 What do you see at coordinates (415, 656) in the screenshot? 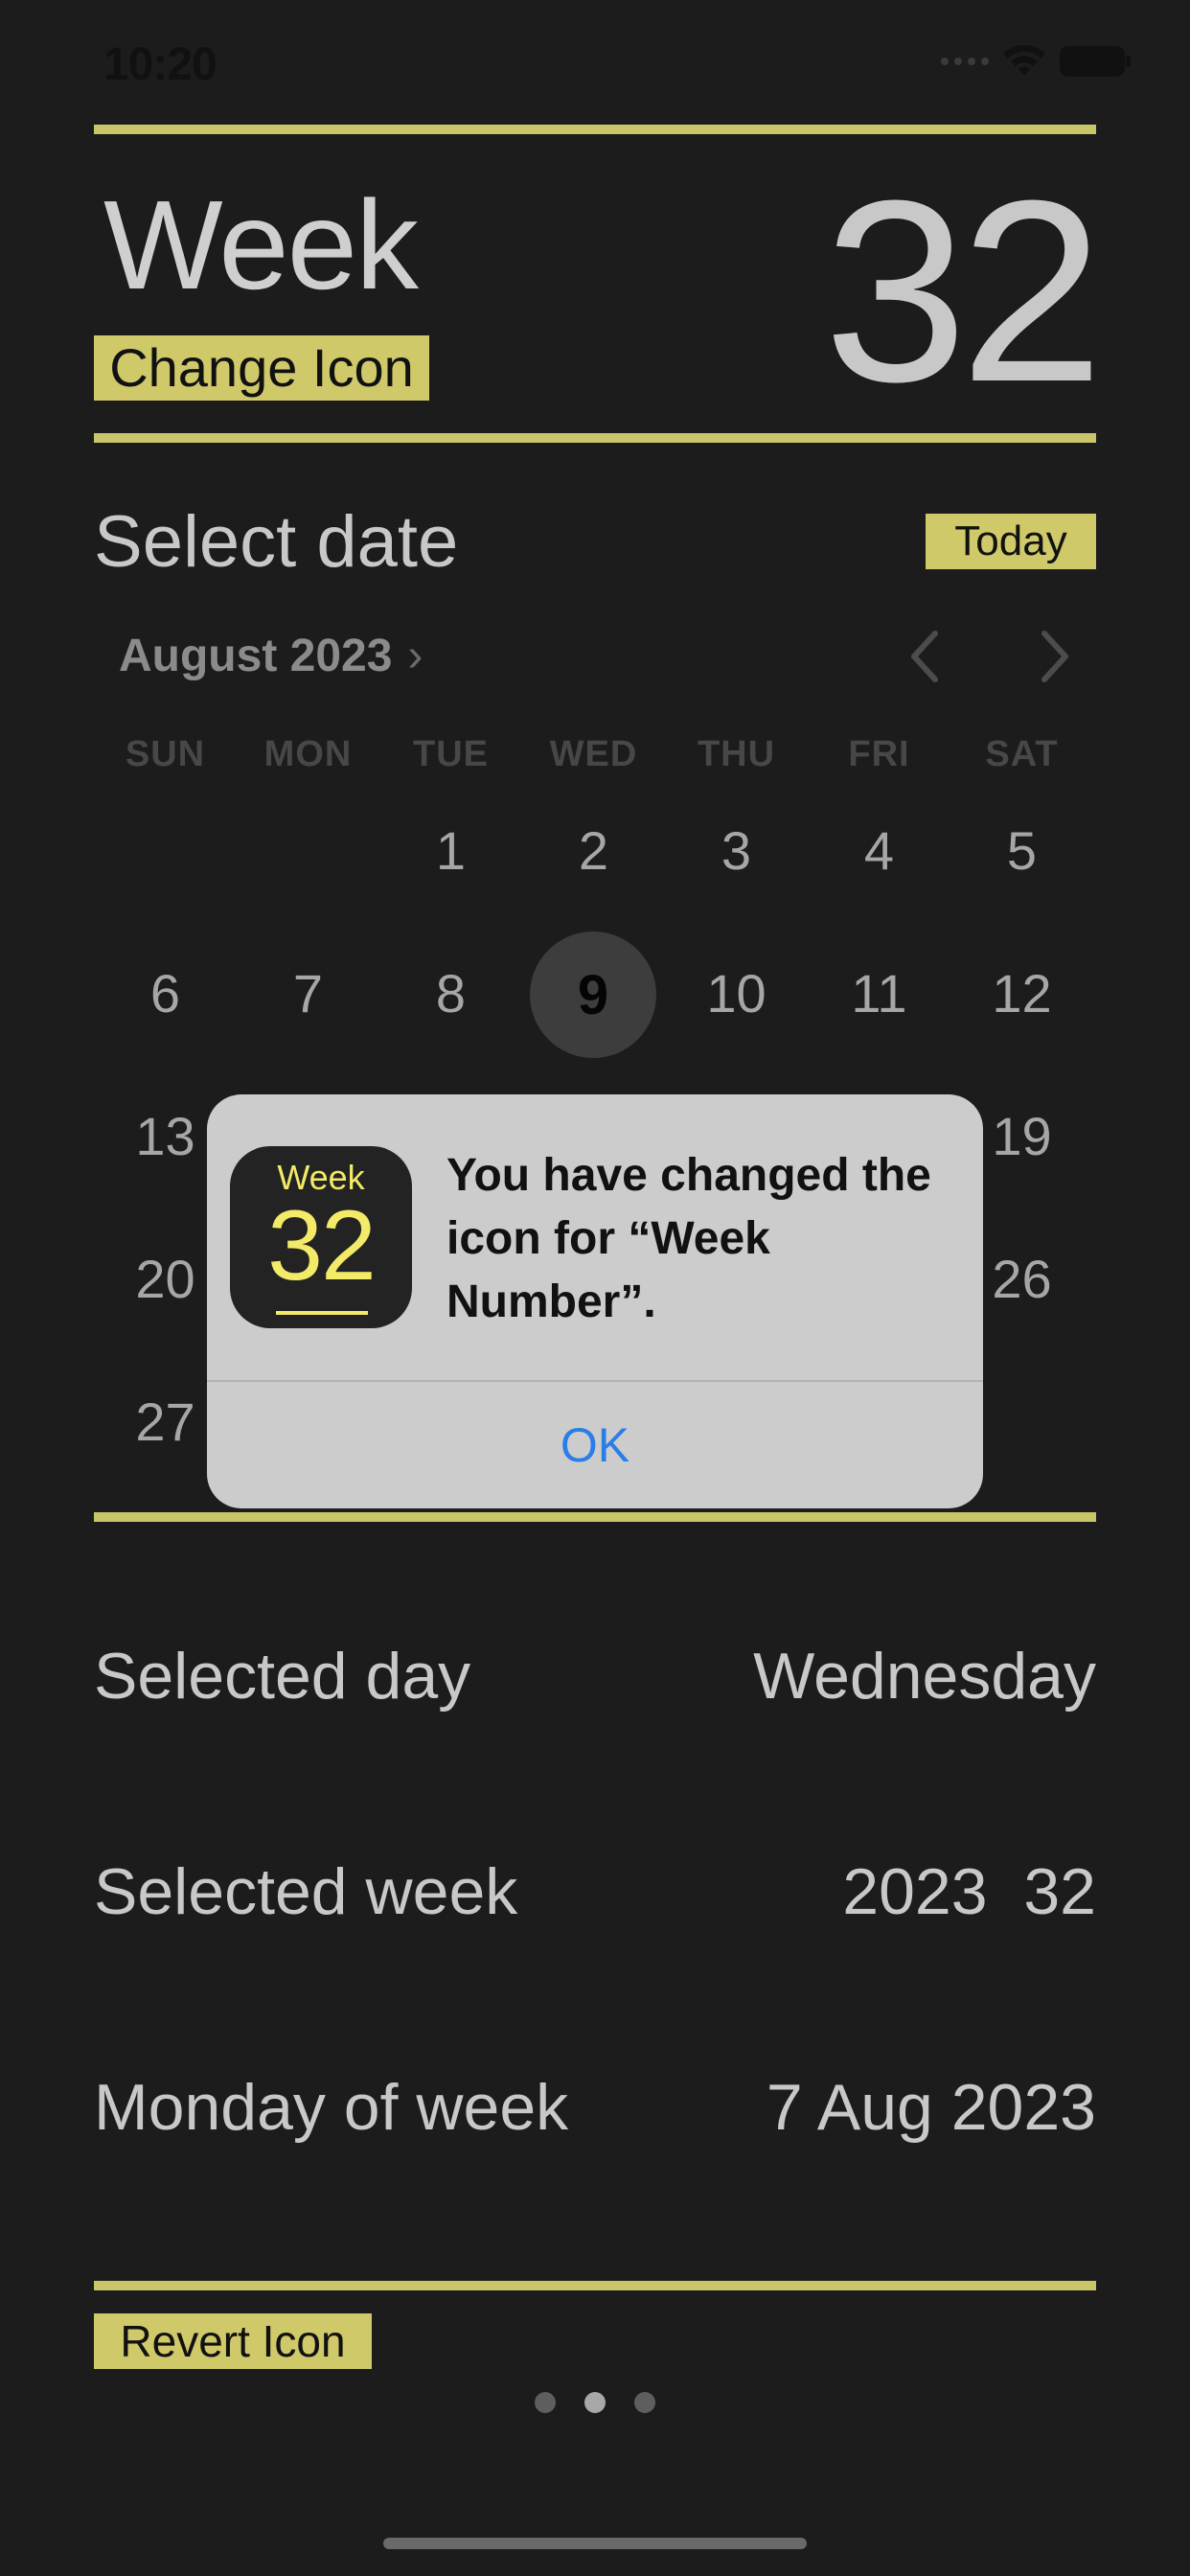
I see `chevron-right-icon: ›` at bounding box center [415, 656].